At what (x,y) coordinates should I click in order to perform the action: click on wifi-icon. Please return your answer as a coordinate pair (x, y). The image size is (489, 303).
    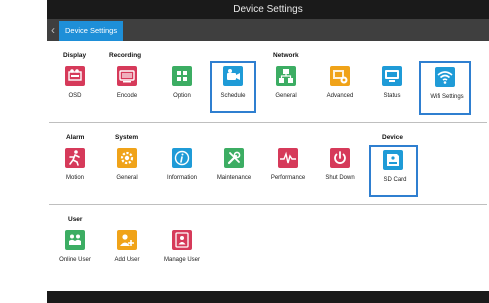
    Looking at the image, I should click on (445, 77).